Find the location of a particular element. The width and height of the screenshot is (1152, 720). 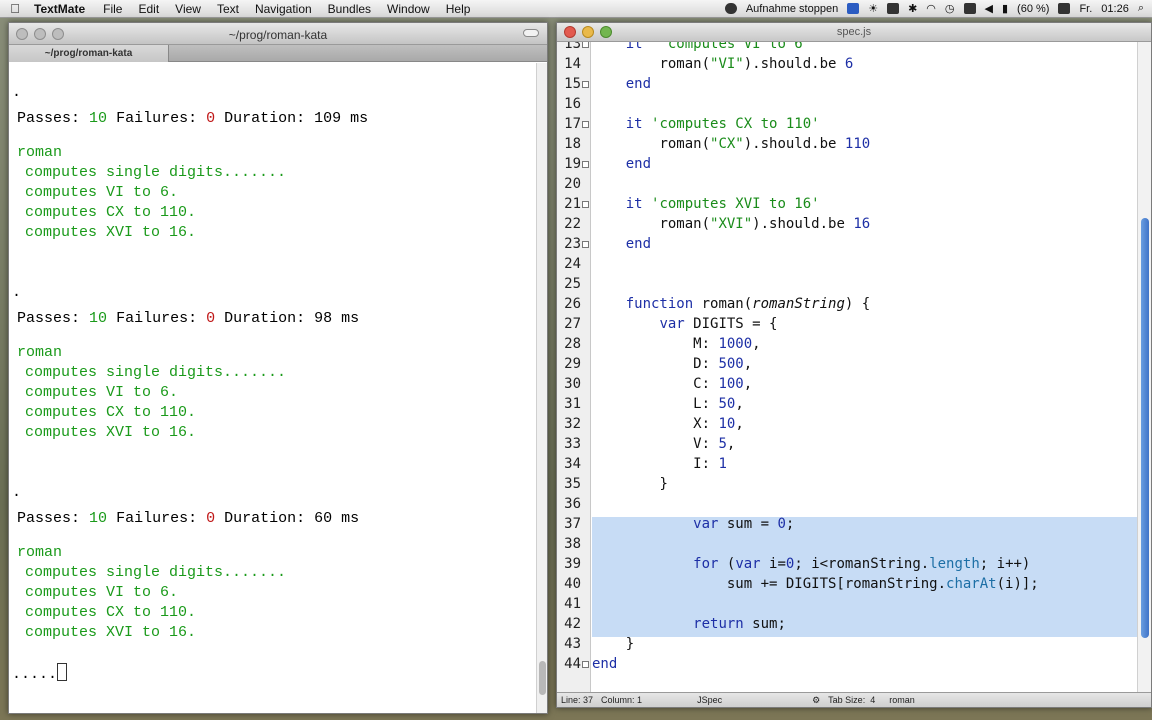

wifi-icon: ◠ is located at coordinates (931, 8).